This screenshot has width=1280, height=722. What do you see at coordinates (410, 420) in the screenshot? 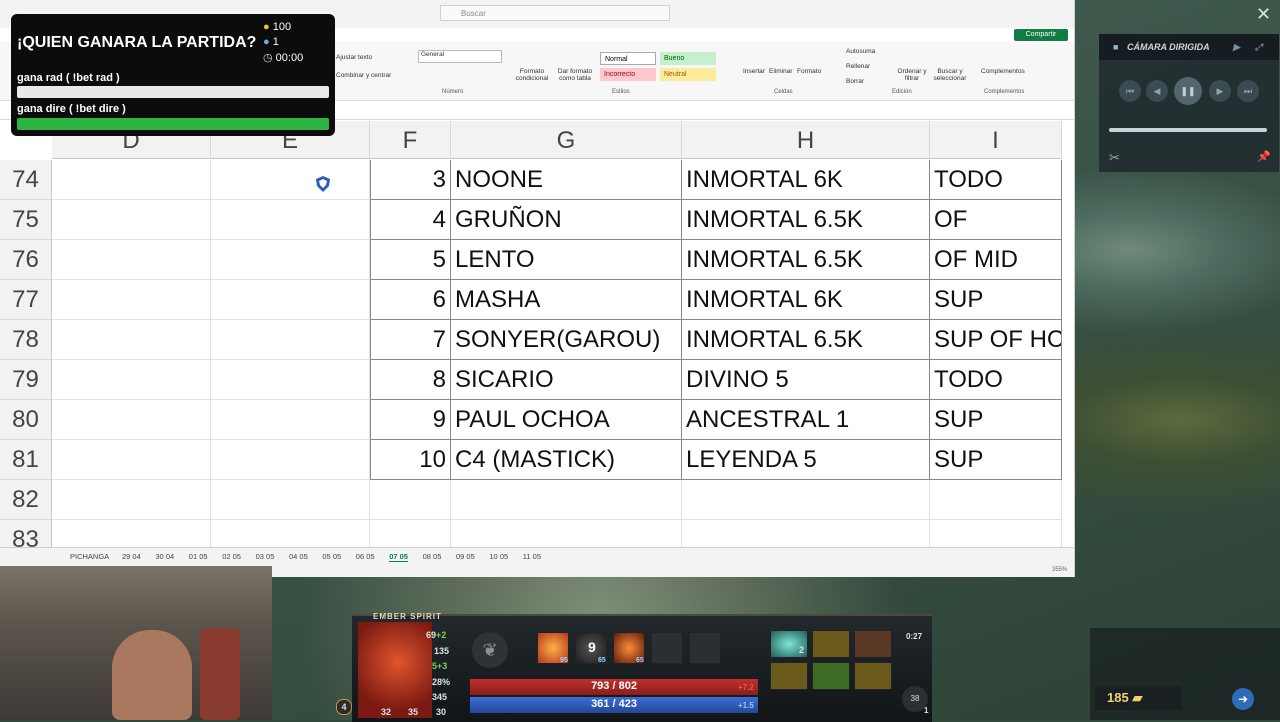
I see `cell-f: 9` at bounding box center [410, 420].